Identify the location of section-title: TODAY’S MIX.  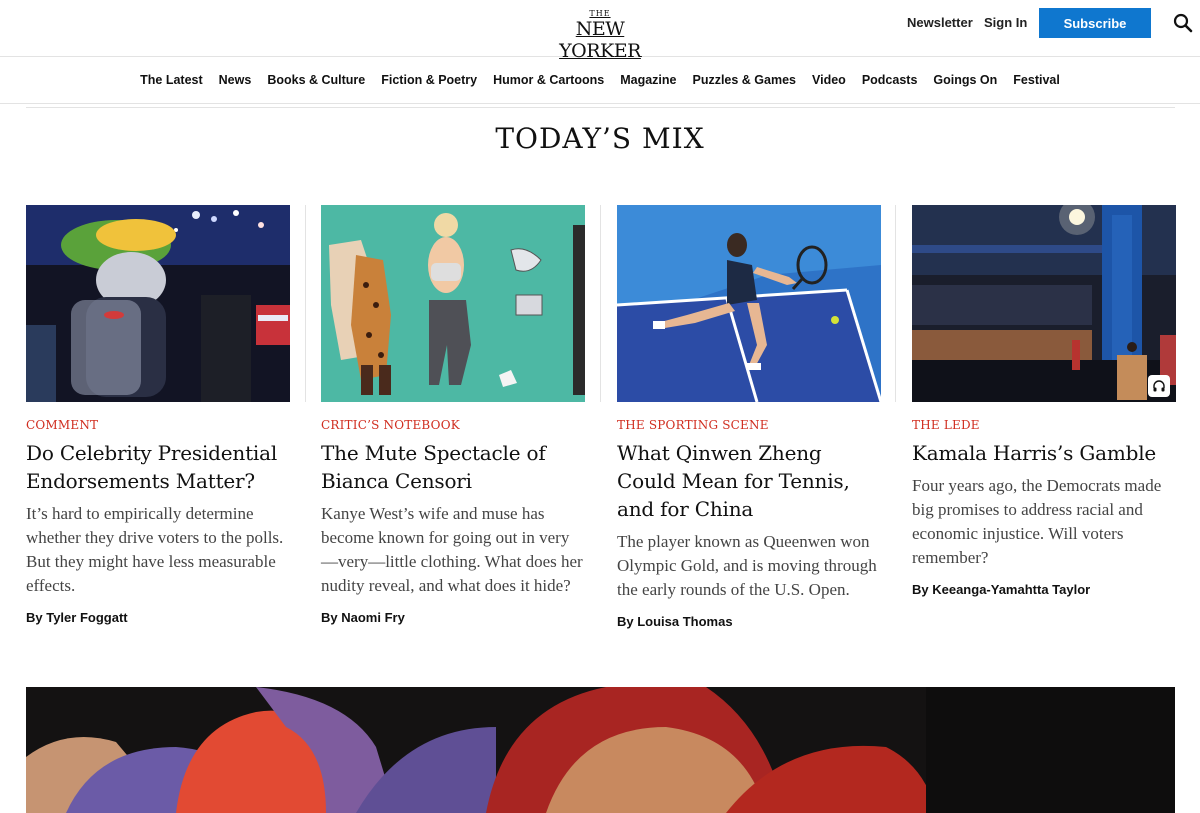
(600, 138).